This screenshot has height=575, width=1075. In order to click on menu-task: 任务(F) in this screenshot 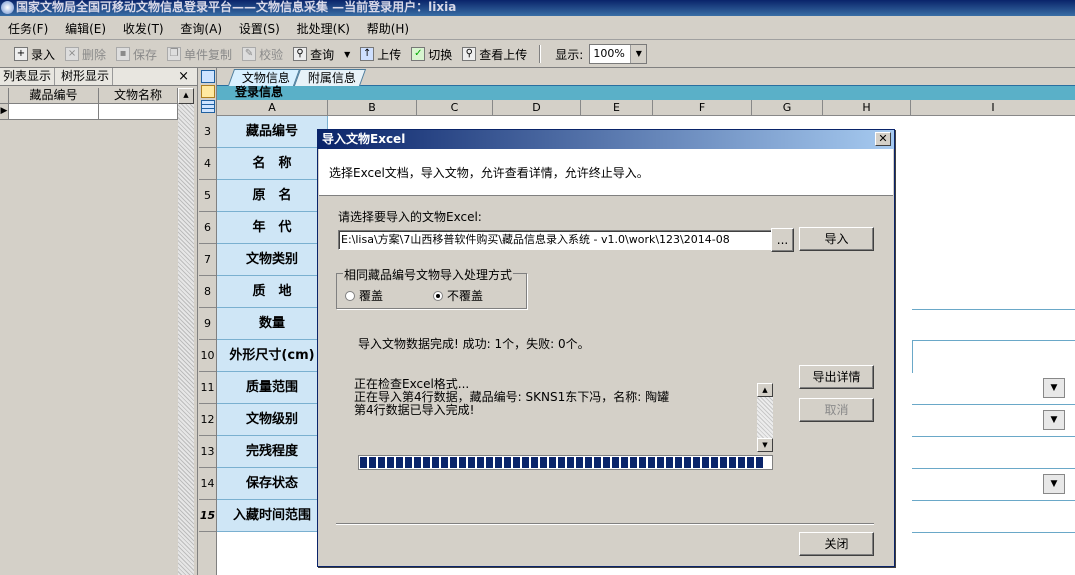, I will do `click(28, 29)`.